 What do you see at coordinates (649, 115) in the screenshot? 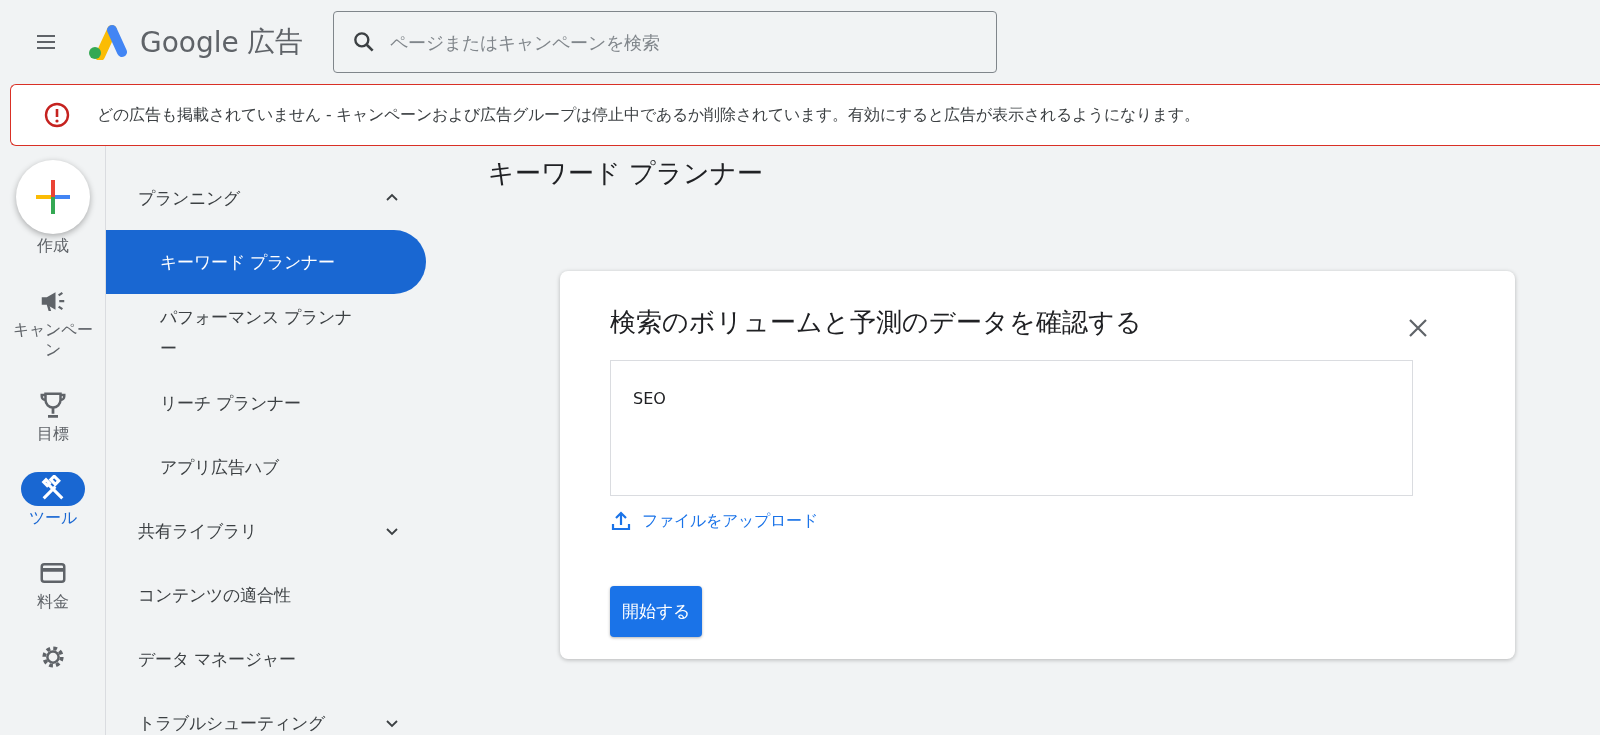
I see `alert-message: どの広告も掲載されていません - キャンペーンおよび広告グループは停止中であるか削除されています。有効にすると広告が表示されるようになります。` at bounding box center [649, 115].